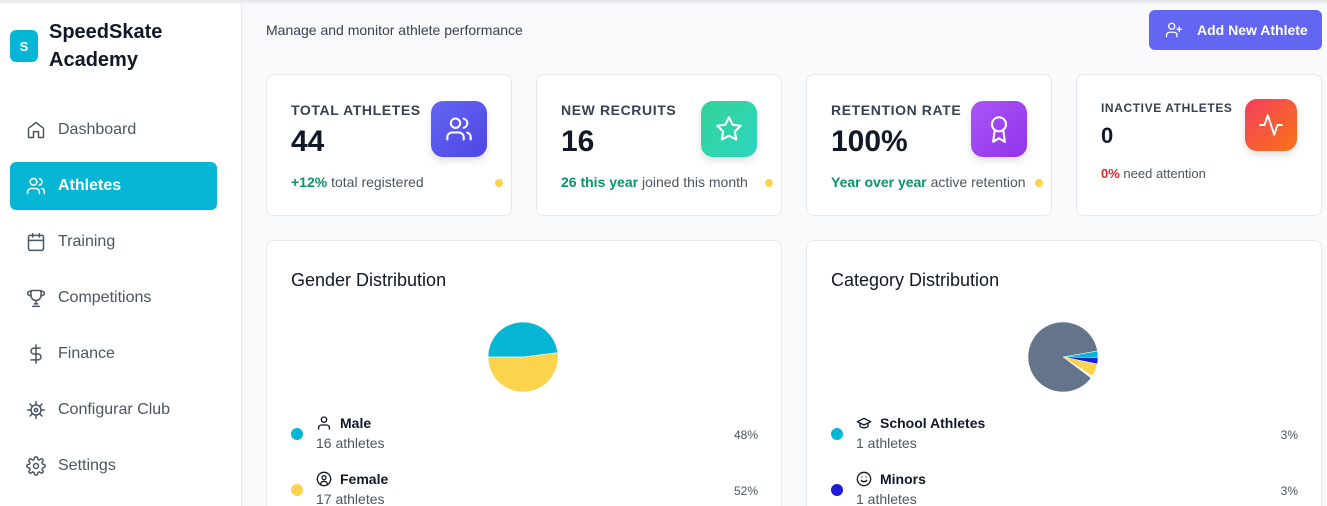 The height and width of the screenshot is (506, 1327). What do you see at coordinates (24, 46) in the screenshot?
I see `brand-logo: S` at bounding box center [24, 46].